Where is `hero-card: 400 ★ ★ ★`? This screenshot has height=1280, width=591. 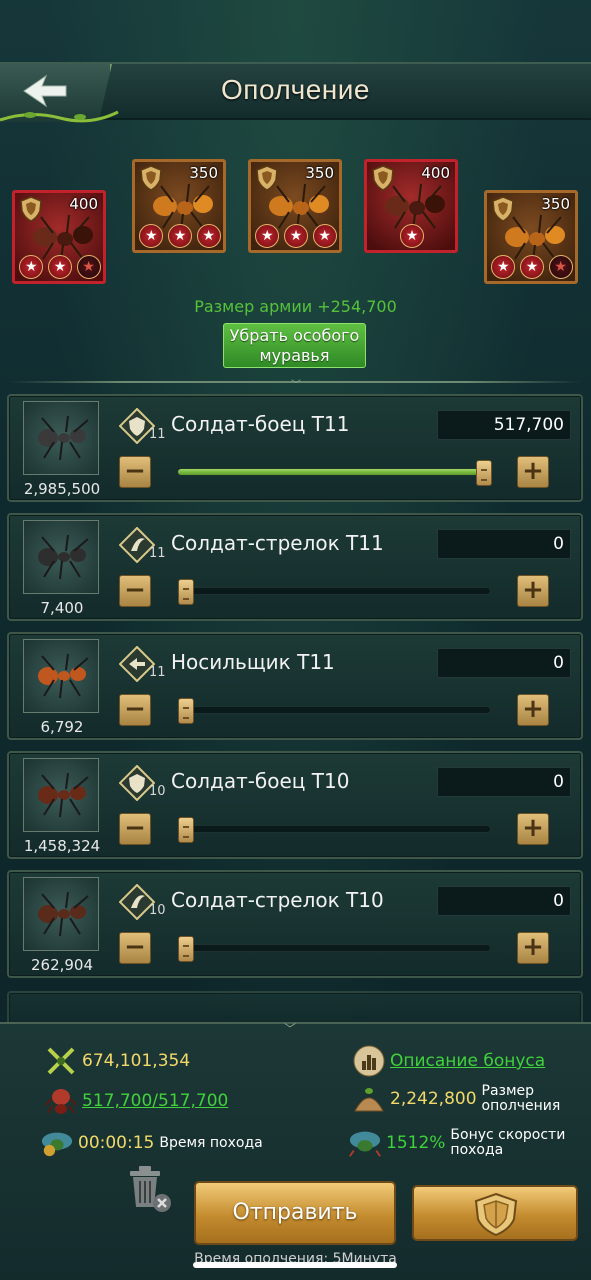
hero-card: 400 ★ ★ ★ is located at coordinates (59, 237).